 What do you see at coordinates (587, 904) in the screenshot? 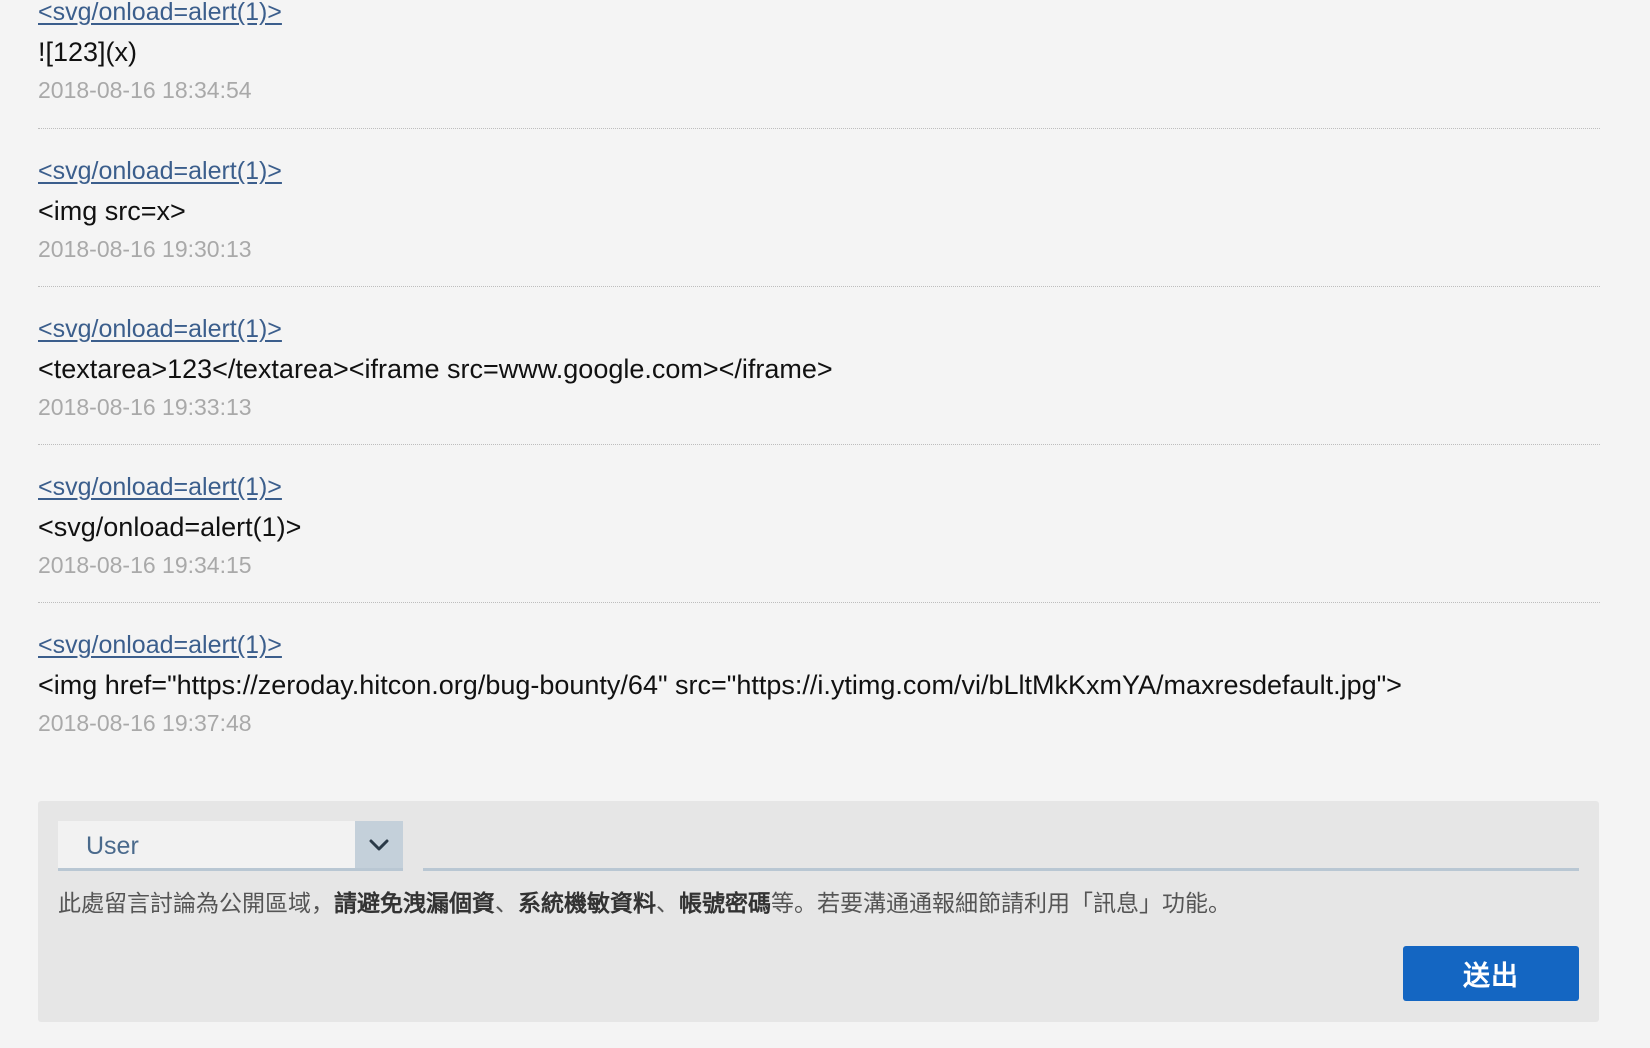
I see `notice-emphasis: 系統機敏資料` at bounding box center [587, 904].